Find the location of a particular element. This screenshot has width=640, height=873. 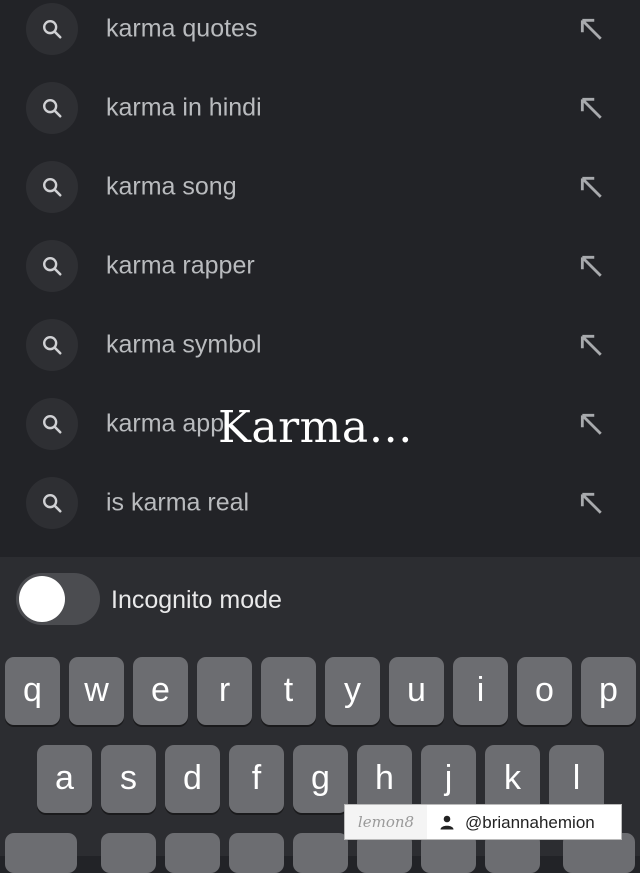

incognito-label: Incognito mode is located at coordinates (196, 600).